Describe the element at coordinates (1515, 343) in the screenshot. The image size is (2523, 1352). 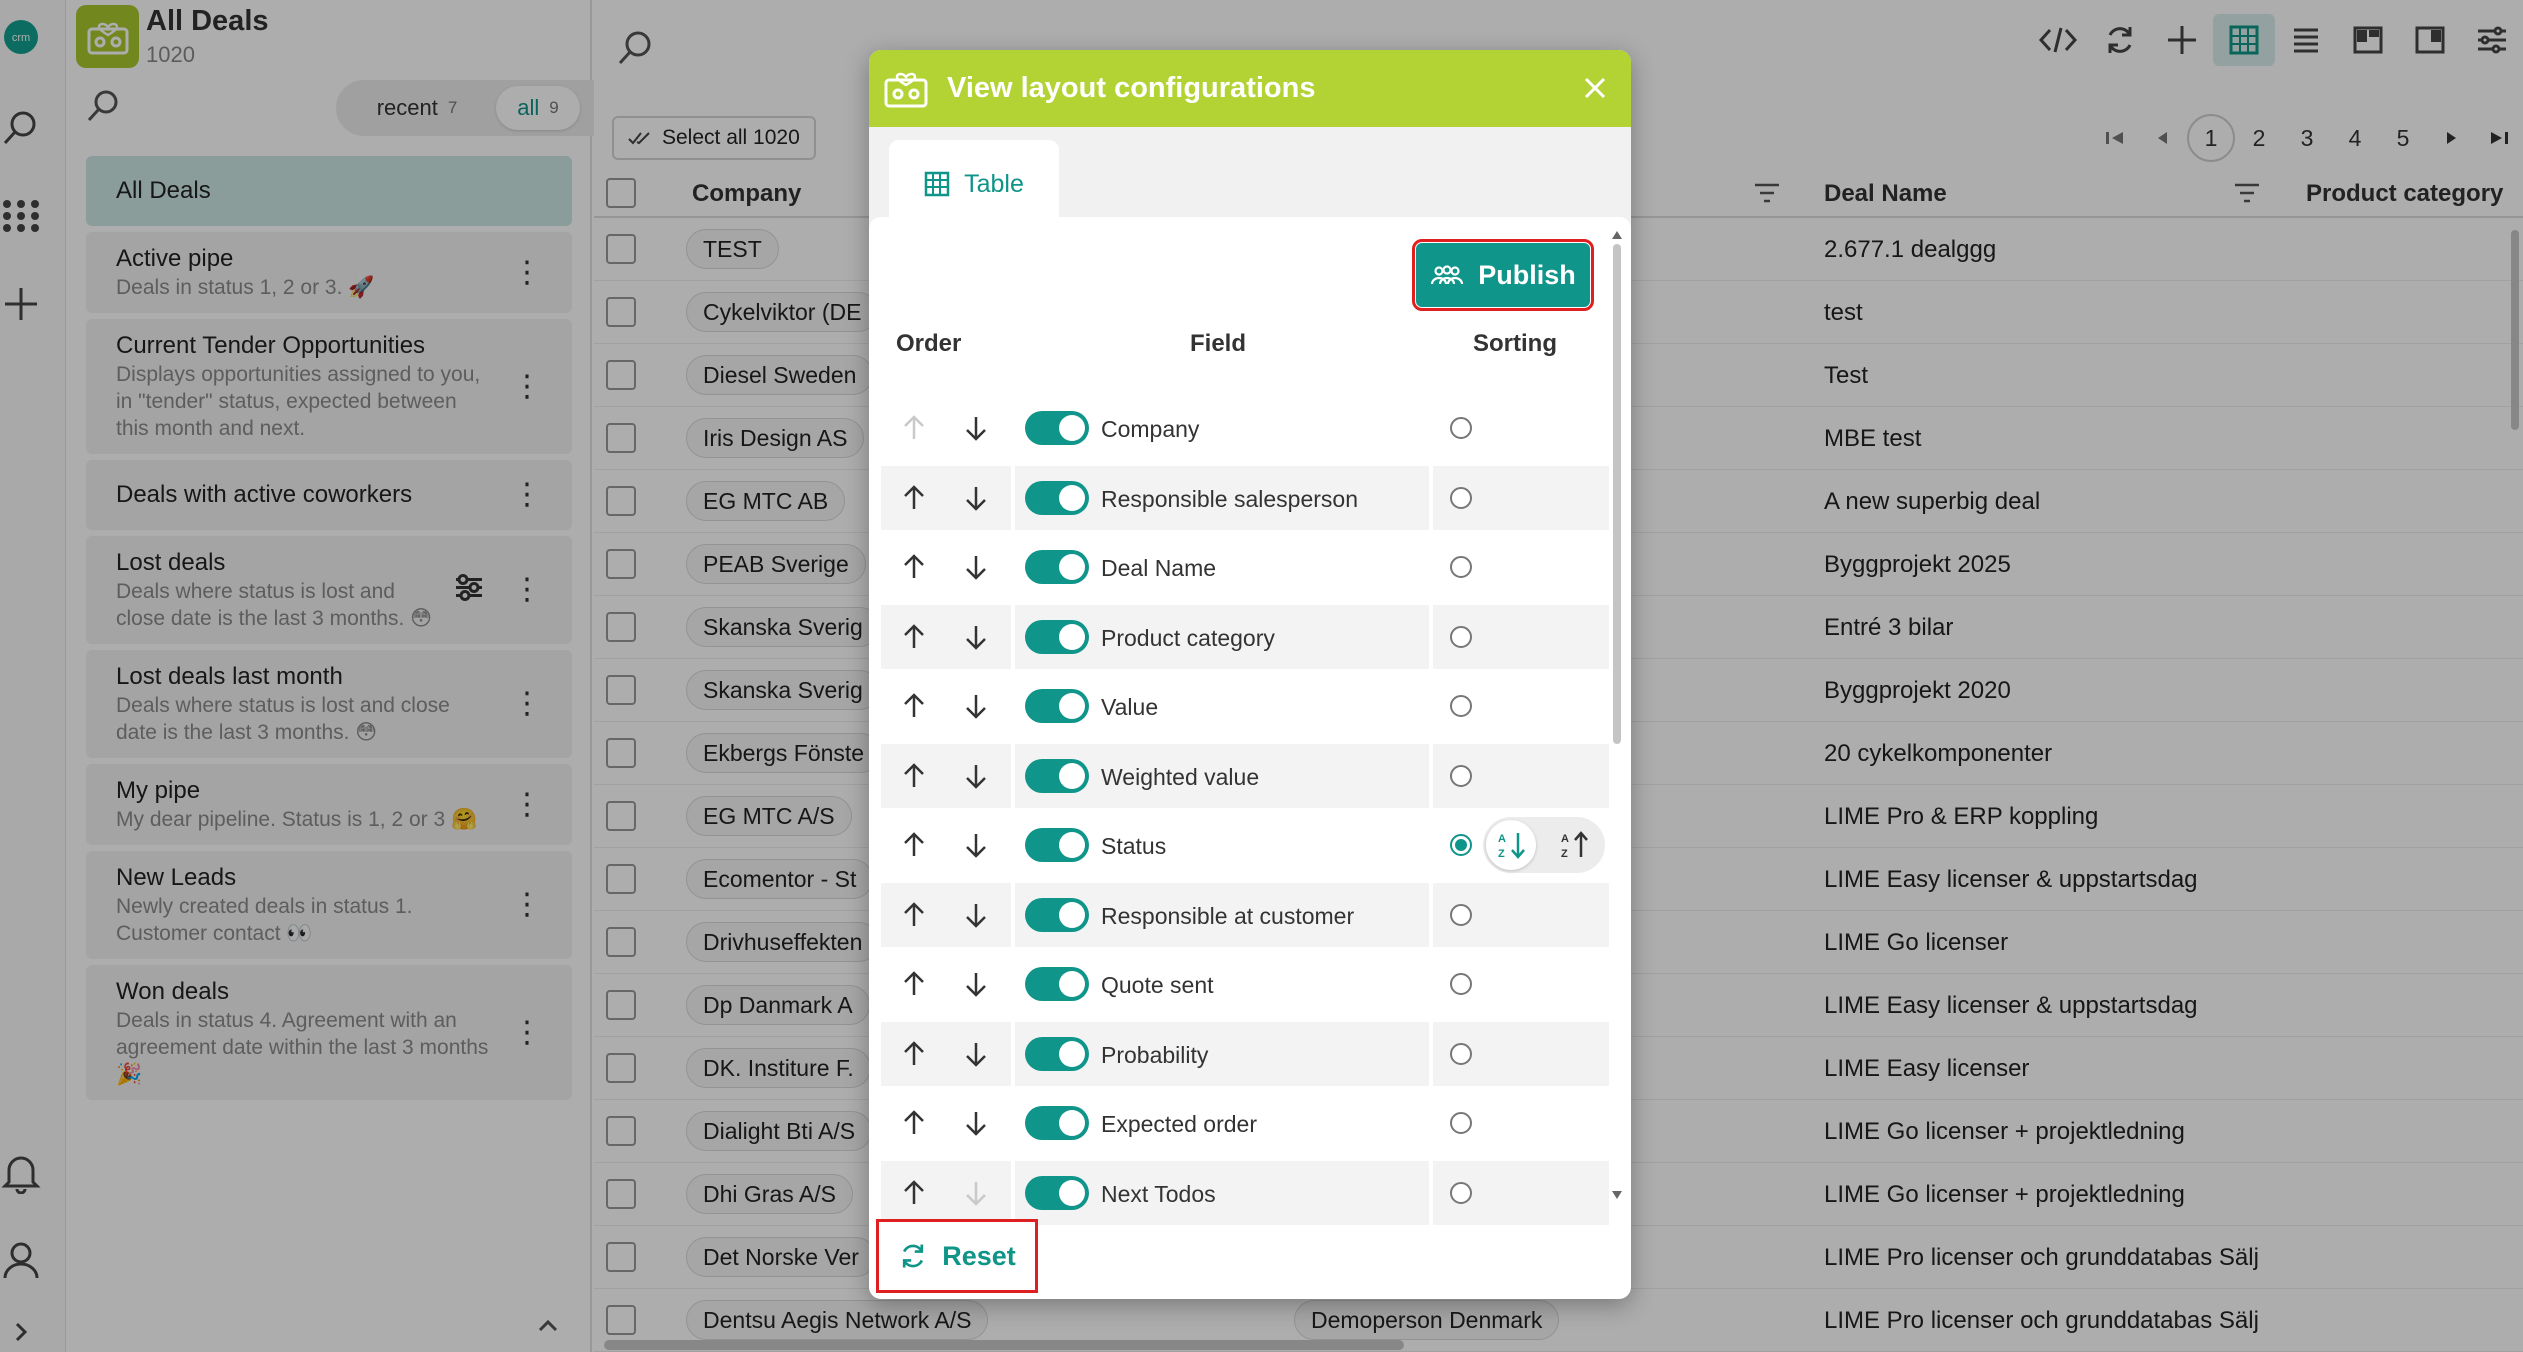
I see `sorting-column-header: Sorting` at that location.